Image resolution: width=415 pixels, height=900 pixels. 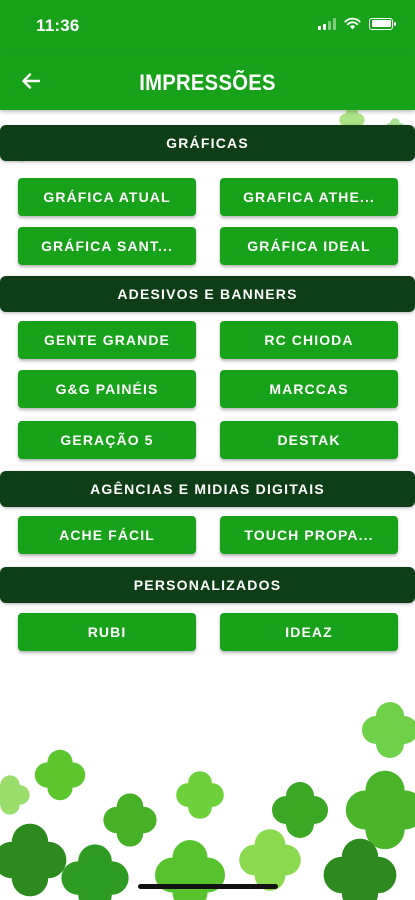 I want to click on geracao-5-button: GERAÇÃO 5, so click(x=107, y=440).